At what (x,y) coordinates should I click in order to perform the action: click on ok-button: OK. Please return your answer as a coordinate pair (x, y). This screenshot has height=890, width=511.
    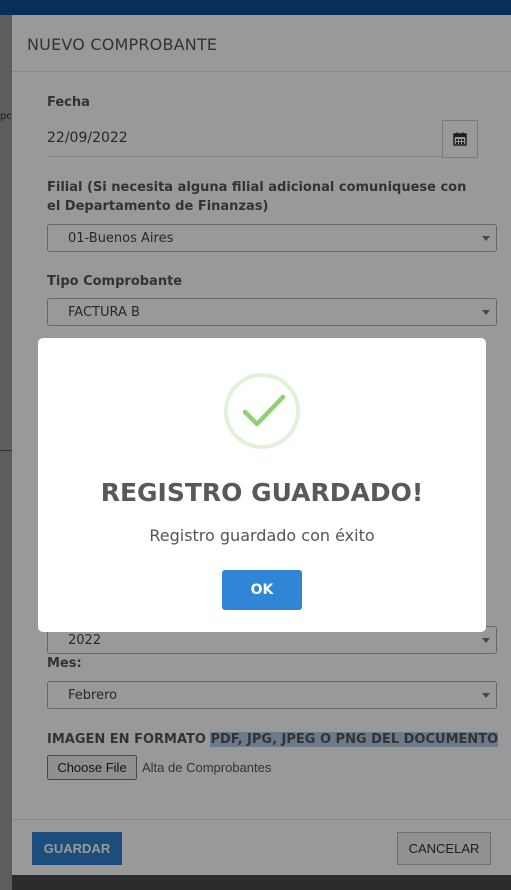
    Looking at the image, I should click on (262, 590).